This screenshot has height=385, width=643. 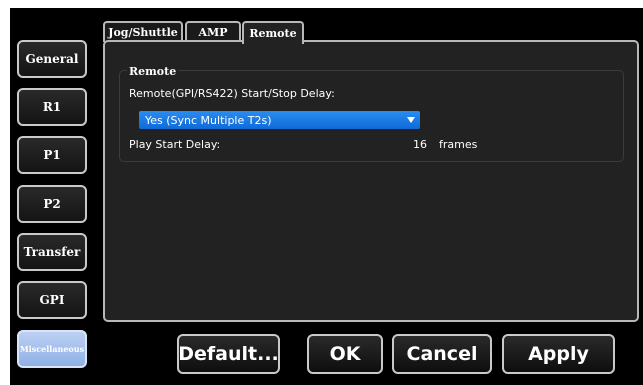 What do you see at coordinates (458, 144) in the screenshot?
I see `play-start-unit: frames` at bounding box center [458, 144].